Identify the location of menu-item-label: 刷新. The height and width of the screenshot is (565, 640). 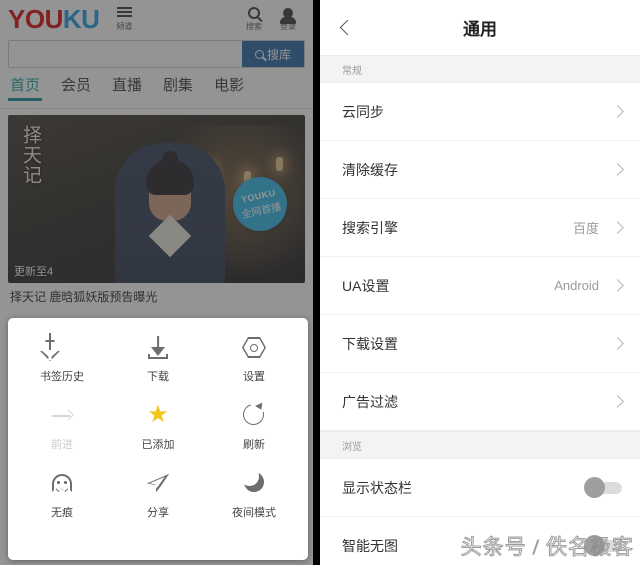
(254, 445).